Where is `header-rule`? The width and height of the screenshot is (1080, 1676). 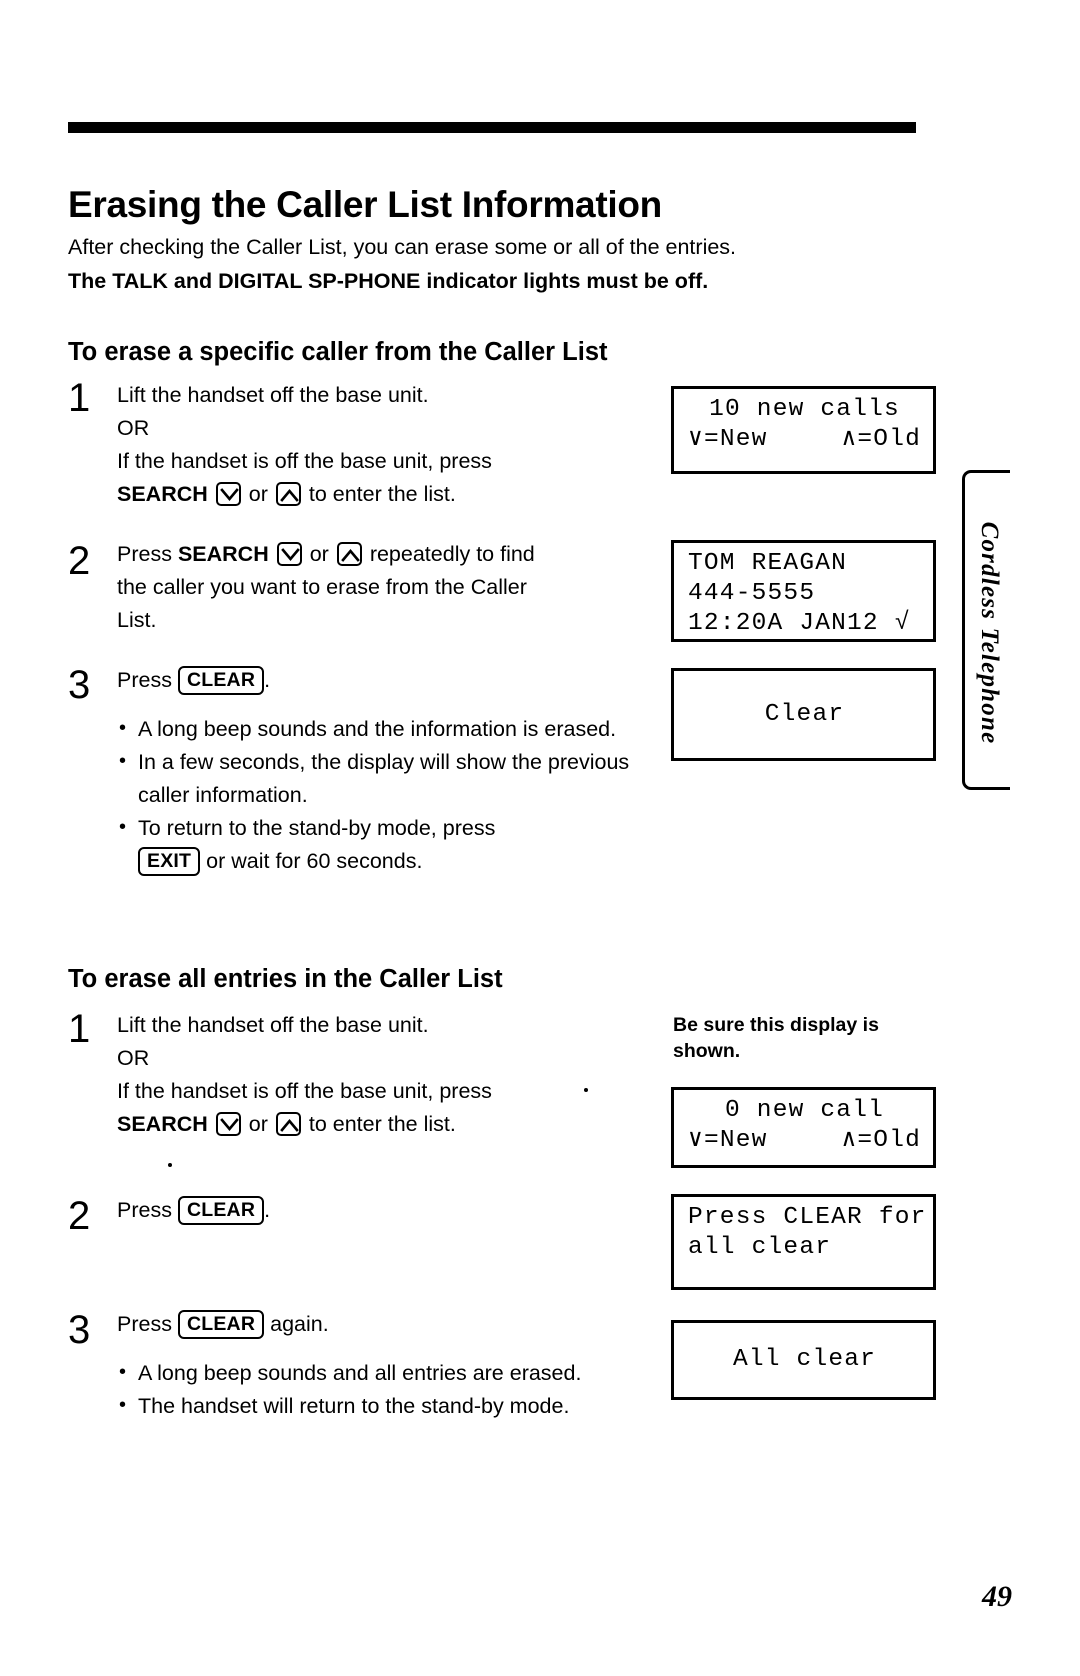
header-rule is located at coordinates (492, 127).